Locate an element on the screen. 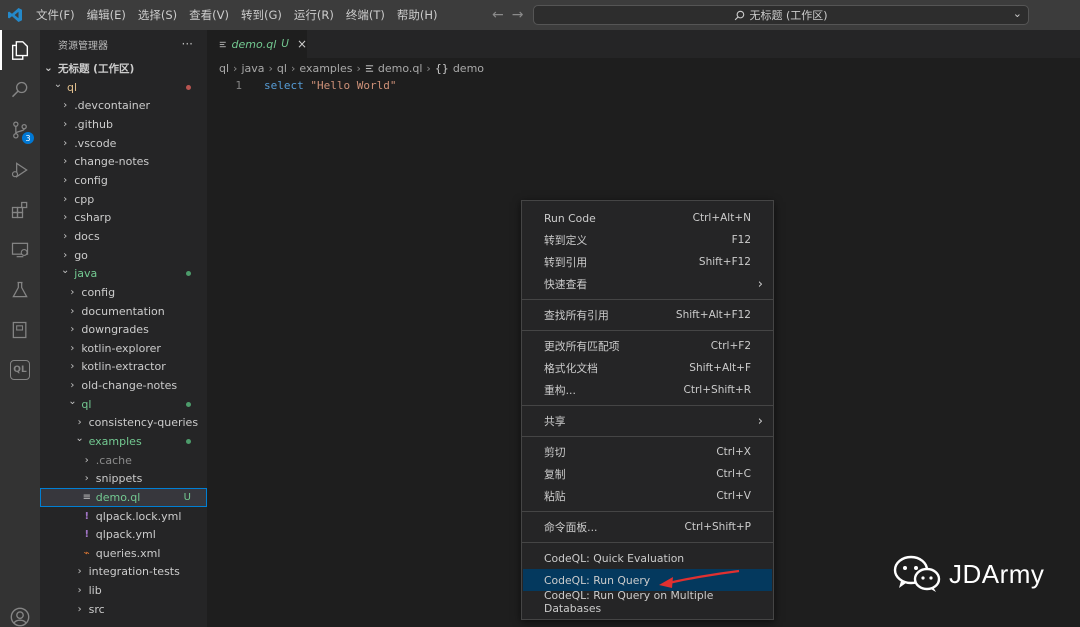  yml-file-icon: ! is located at coordinates (87, 535).